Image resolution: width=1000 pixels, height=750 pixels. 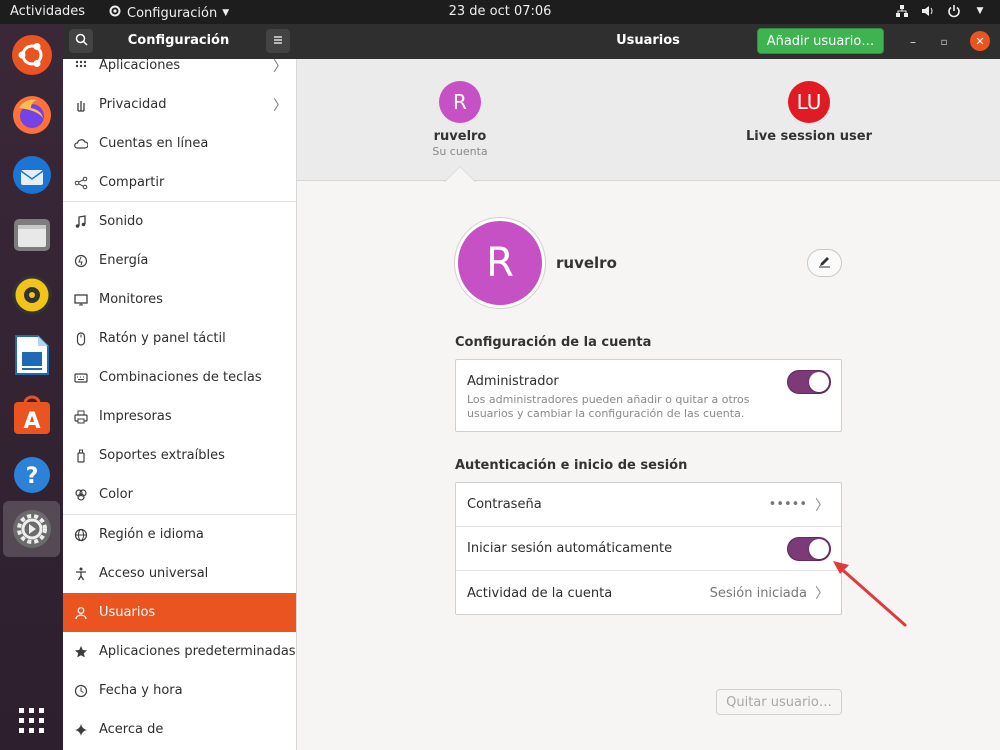 I want to click on sidebar-item-impresoras: Impresoras, so click(x=179, y=416).